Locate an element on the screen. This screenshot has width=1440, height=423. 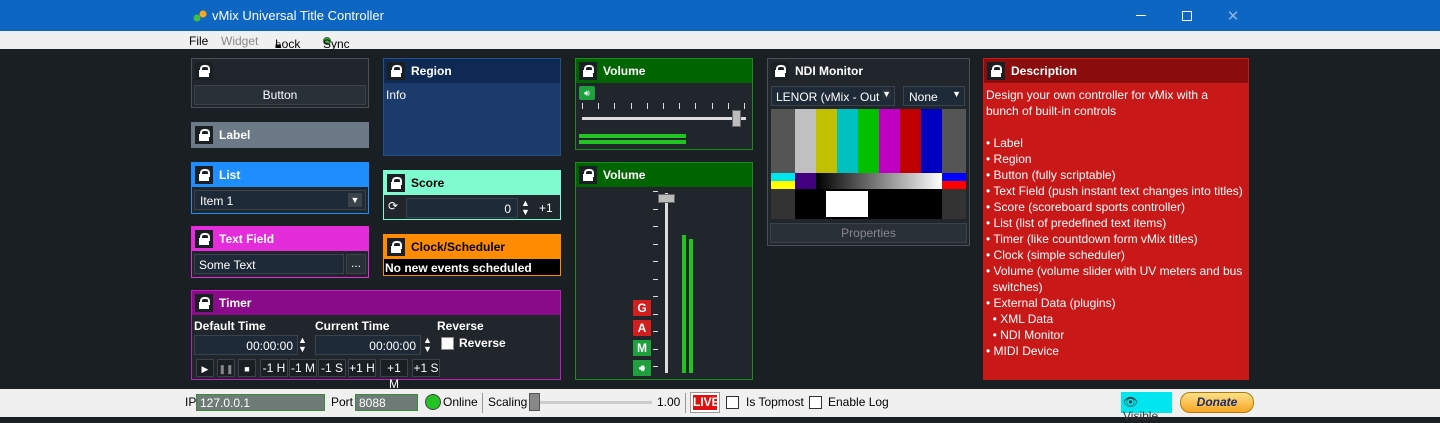
menu-widget: Widget is located at coordinates (239, 41).